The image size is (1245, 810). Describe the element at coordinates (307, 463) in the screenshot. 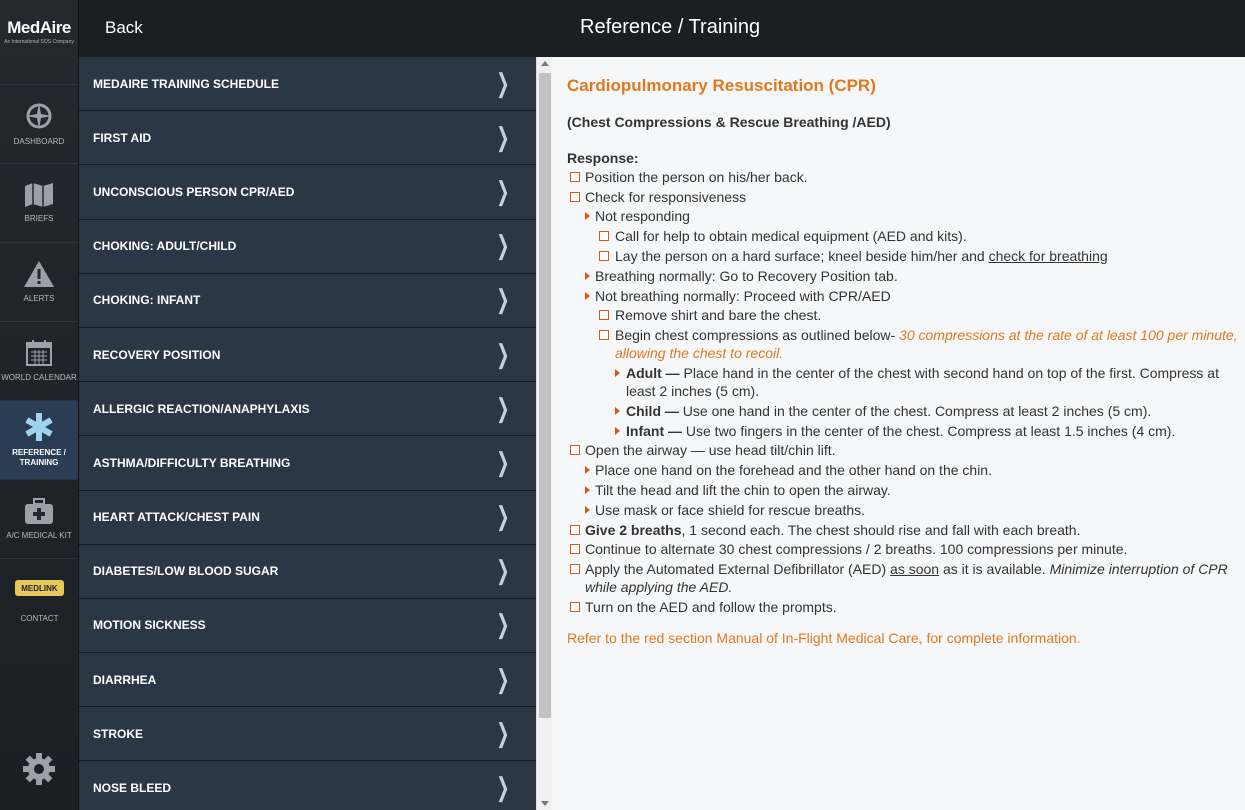

I see `topic-item: ASTHMA/DIFFICULTY BREATHING ❯` at that location.